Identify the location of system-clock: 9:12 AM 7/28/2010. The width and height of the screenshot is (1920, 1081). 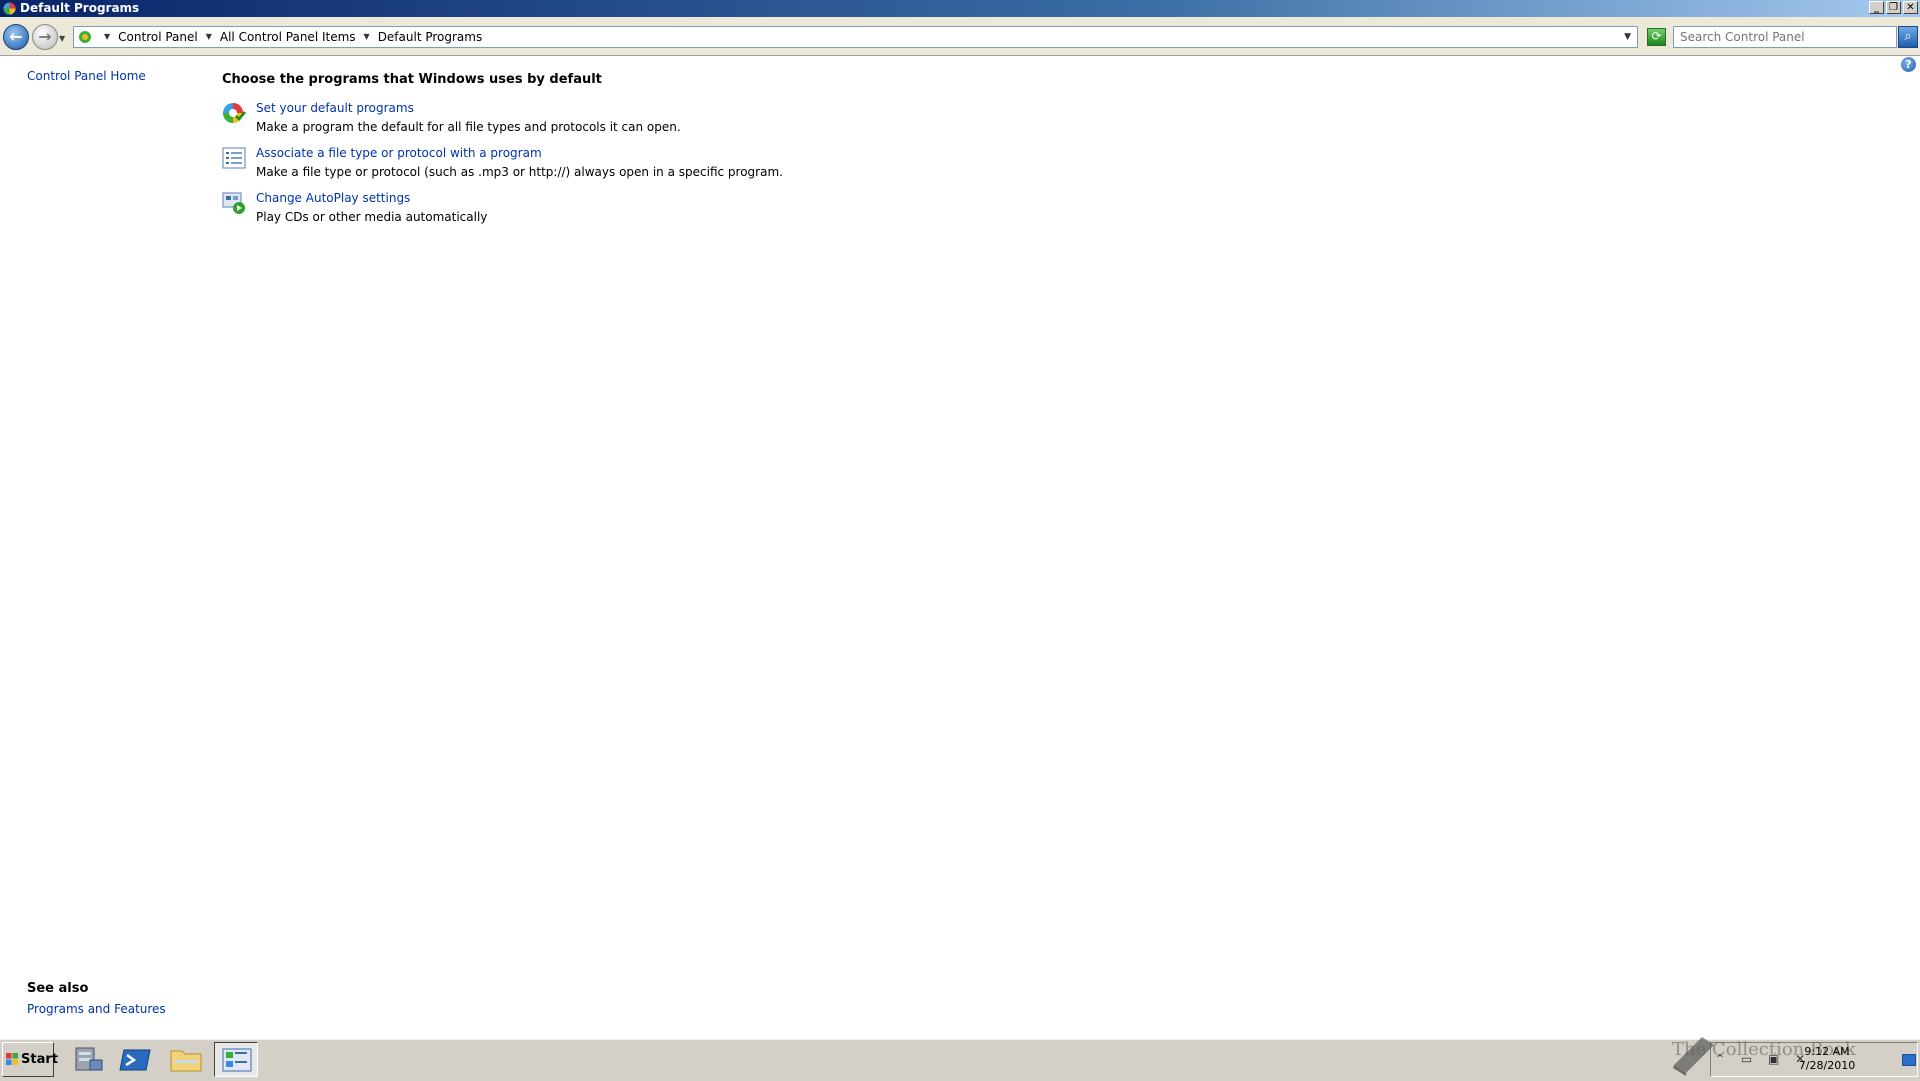
(1827, 1059).